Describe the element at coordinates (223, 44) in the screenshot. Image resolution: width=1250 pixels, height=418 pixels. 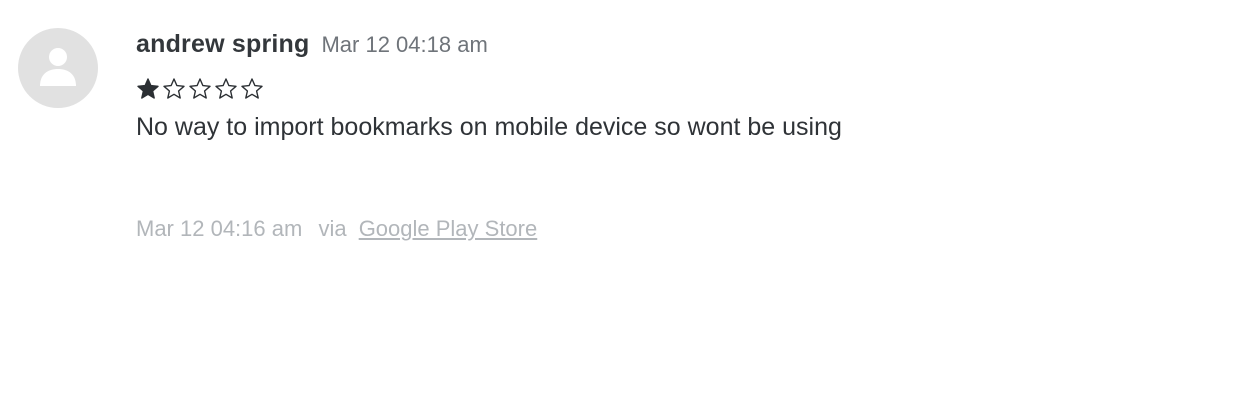
I see `review-author: andrew spring` at that location.